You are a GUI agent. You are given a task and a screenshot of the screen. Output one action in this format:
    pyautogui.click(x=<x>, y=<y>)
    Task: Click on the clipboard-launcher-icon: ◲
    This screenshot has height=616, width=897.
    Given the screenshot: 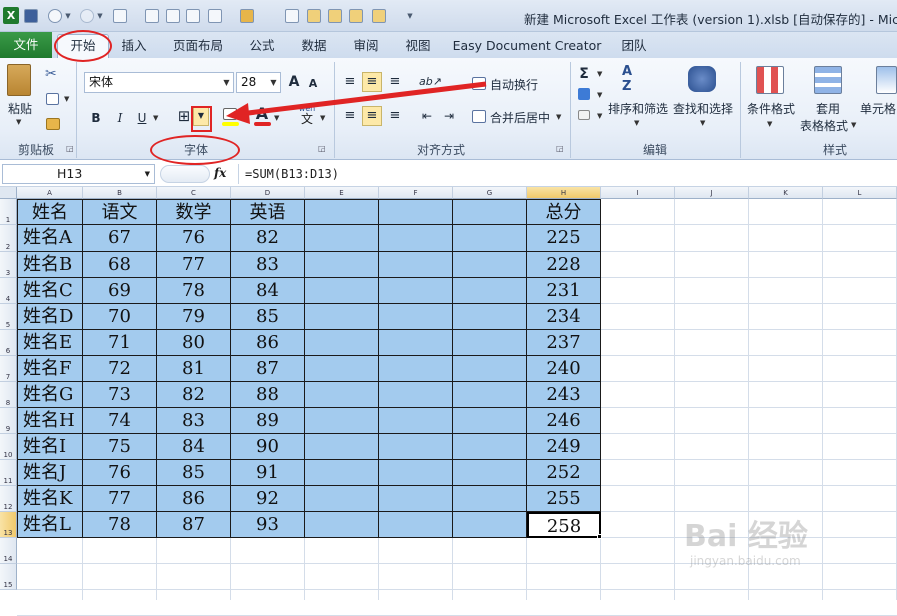 What is the action you would take?
    pyautogui.click(x=70, y=148)
    